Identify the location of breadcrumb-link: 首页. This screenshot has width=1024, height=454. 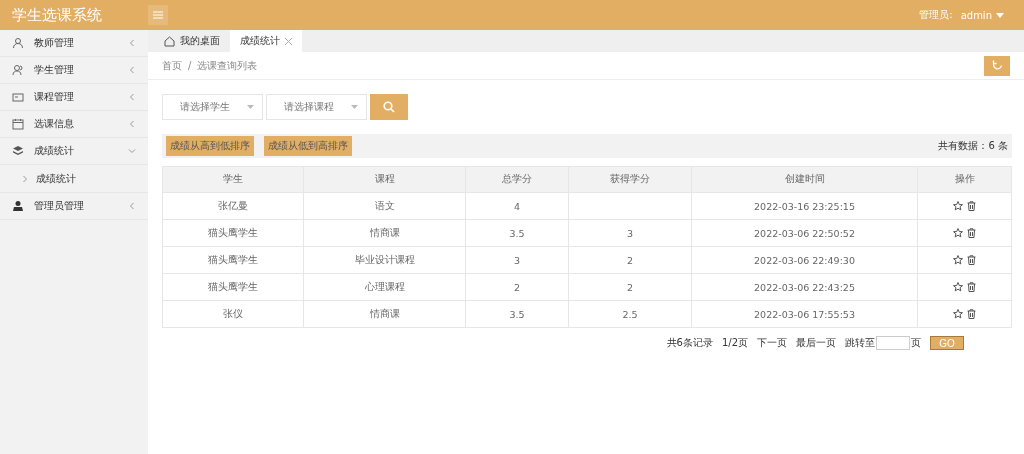
(172, 65).